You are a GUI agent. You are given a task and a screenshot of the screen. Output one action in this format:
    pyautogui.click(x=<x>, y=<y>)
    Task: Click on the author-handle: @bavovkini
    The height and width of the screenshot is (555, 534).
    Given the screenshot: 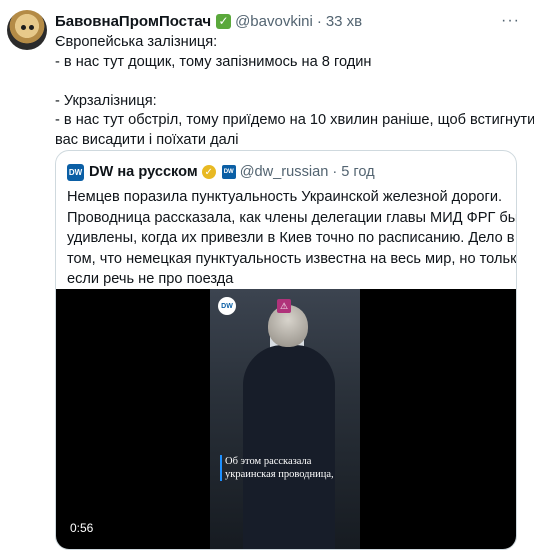 What is the action you would take?
    pyautogui.click(x=274, y=21)
    